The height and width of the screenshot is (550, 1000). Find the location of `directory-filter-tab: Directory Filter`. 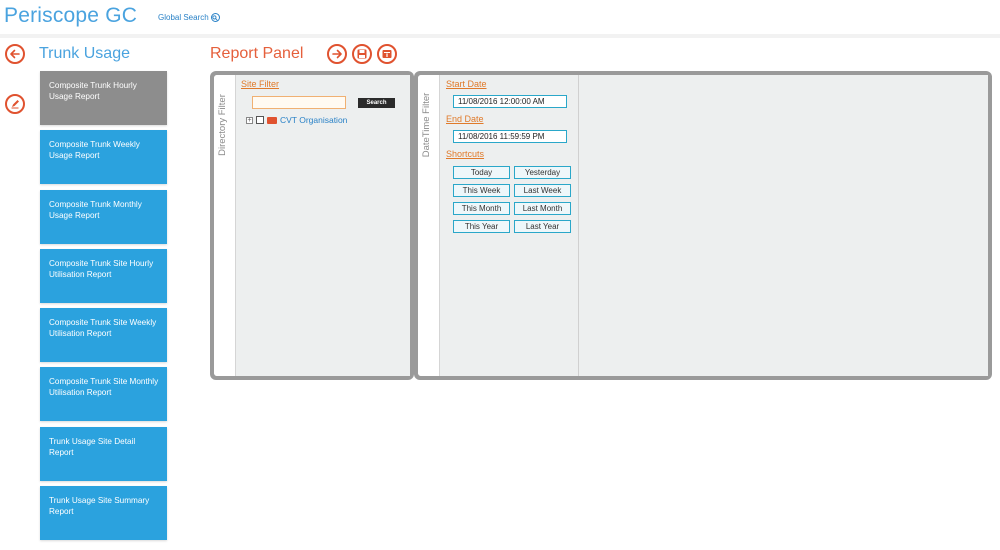

directory-filter-tab: Directory Filter is located at coordinates (225, 225).